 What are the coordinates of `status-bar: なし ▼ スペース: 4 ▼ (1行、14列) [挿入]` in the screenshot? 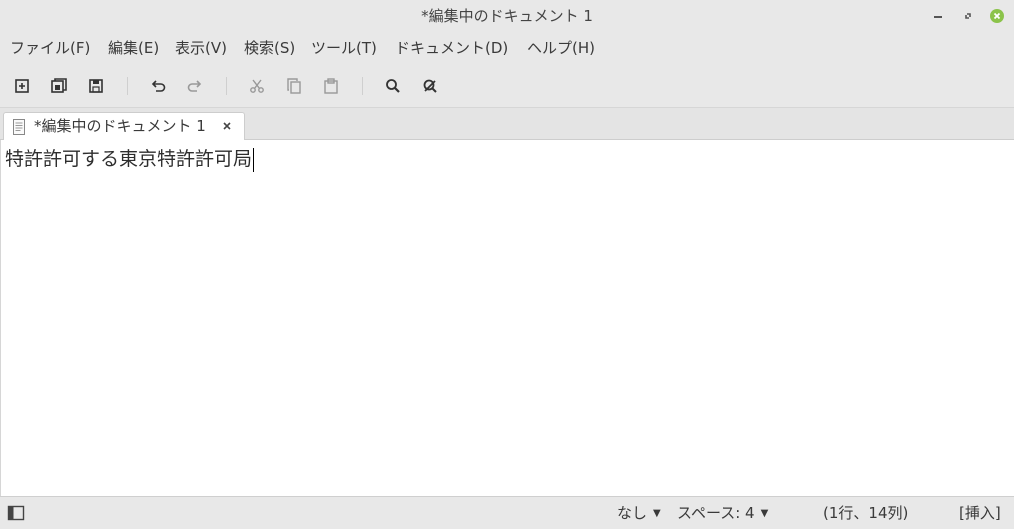 It's located at (507, 512).